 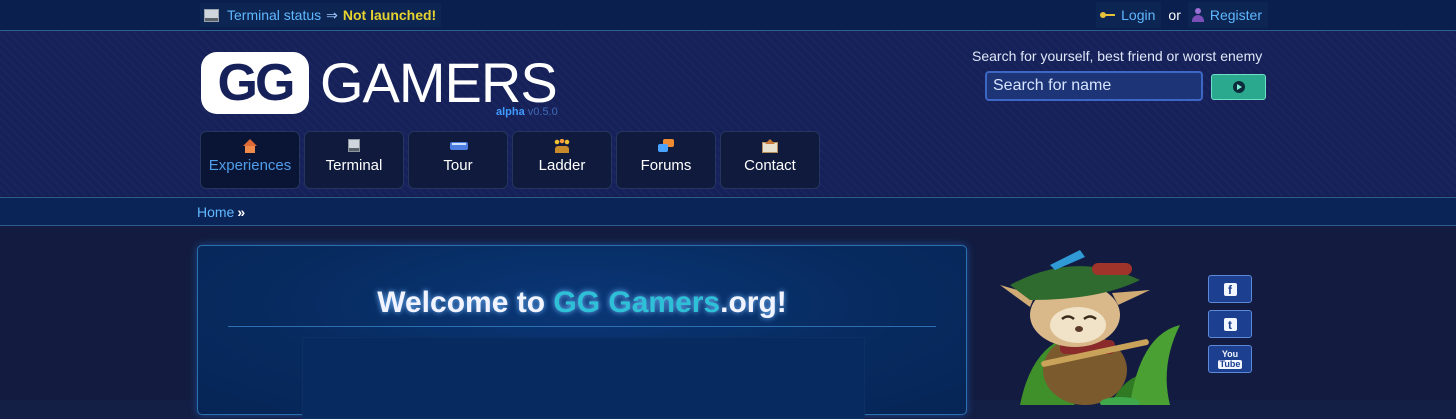 What do you see at coordinates (583, 378) in the screenshot?
I see `video-player` at bounding box center [583, 378].